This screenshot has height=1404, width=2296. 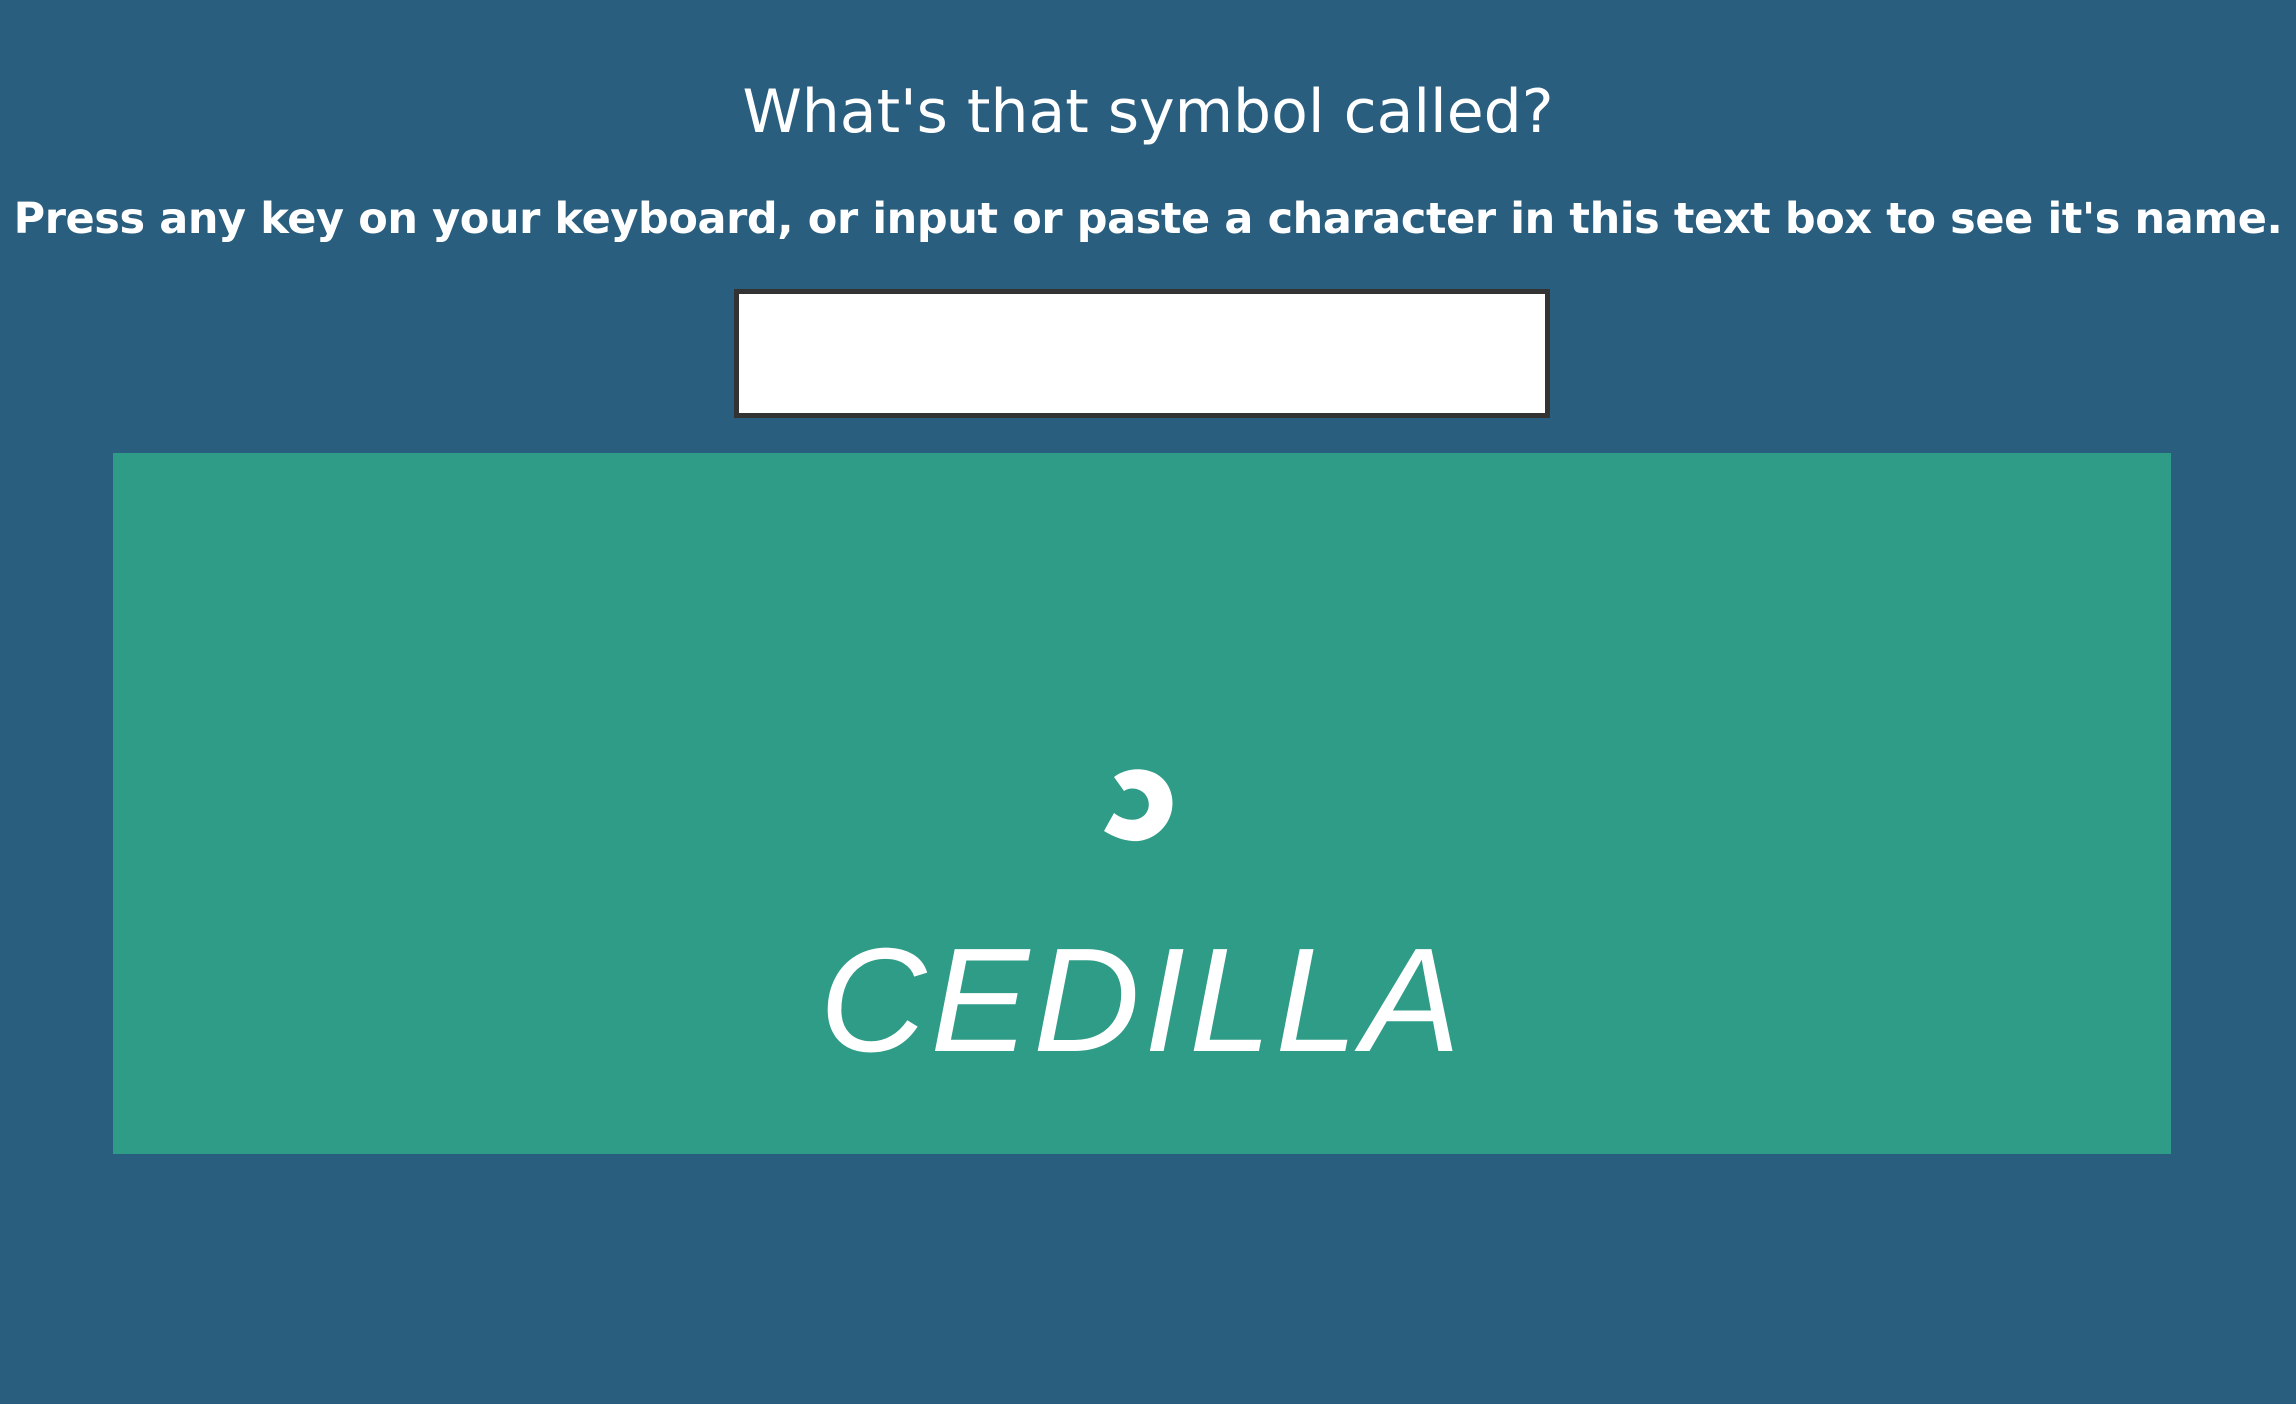 I want to click on symbol-display, so click(x=1142, y=833).